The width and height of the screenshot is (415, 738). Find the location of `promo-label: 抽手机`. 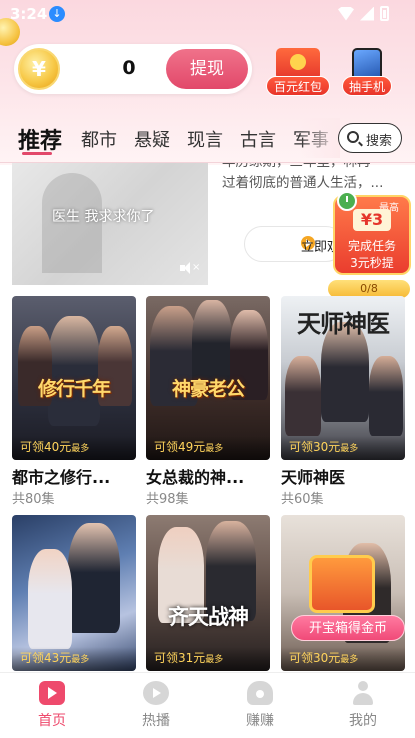

promo-label: 抽手机 is located at coordinates (367, 86).